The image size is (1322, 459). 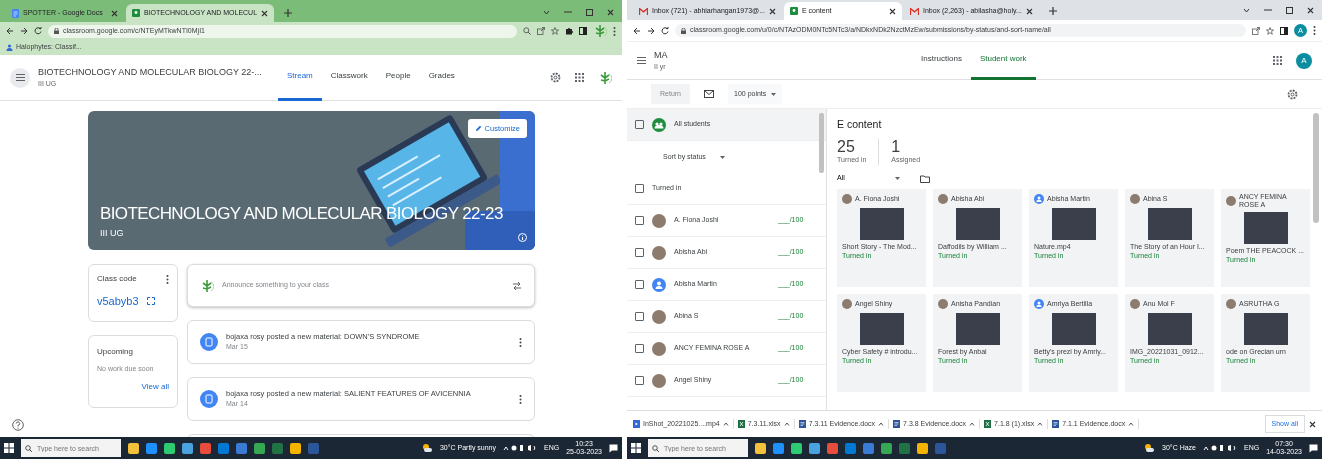 I want to click on class-tab: Grades, so click(x=441, y=77).